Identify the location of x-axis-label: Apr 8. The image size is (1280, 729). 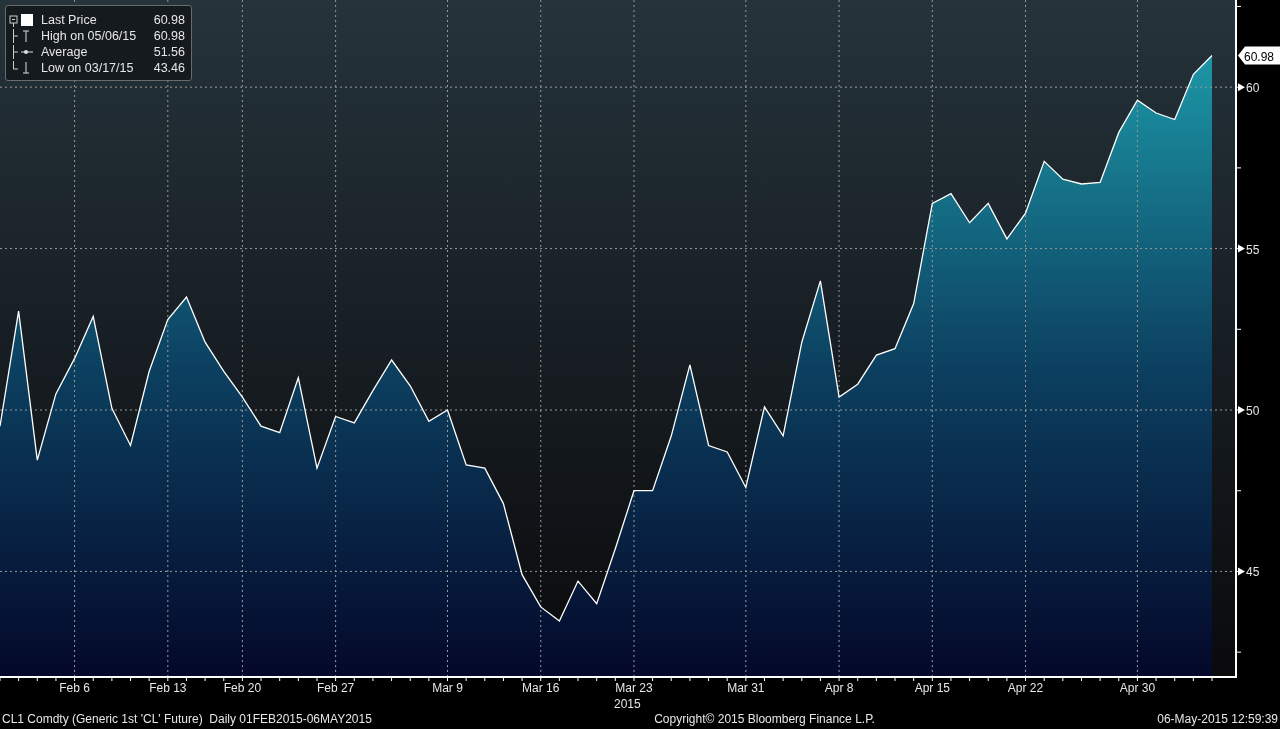
(839, 688).